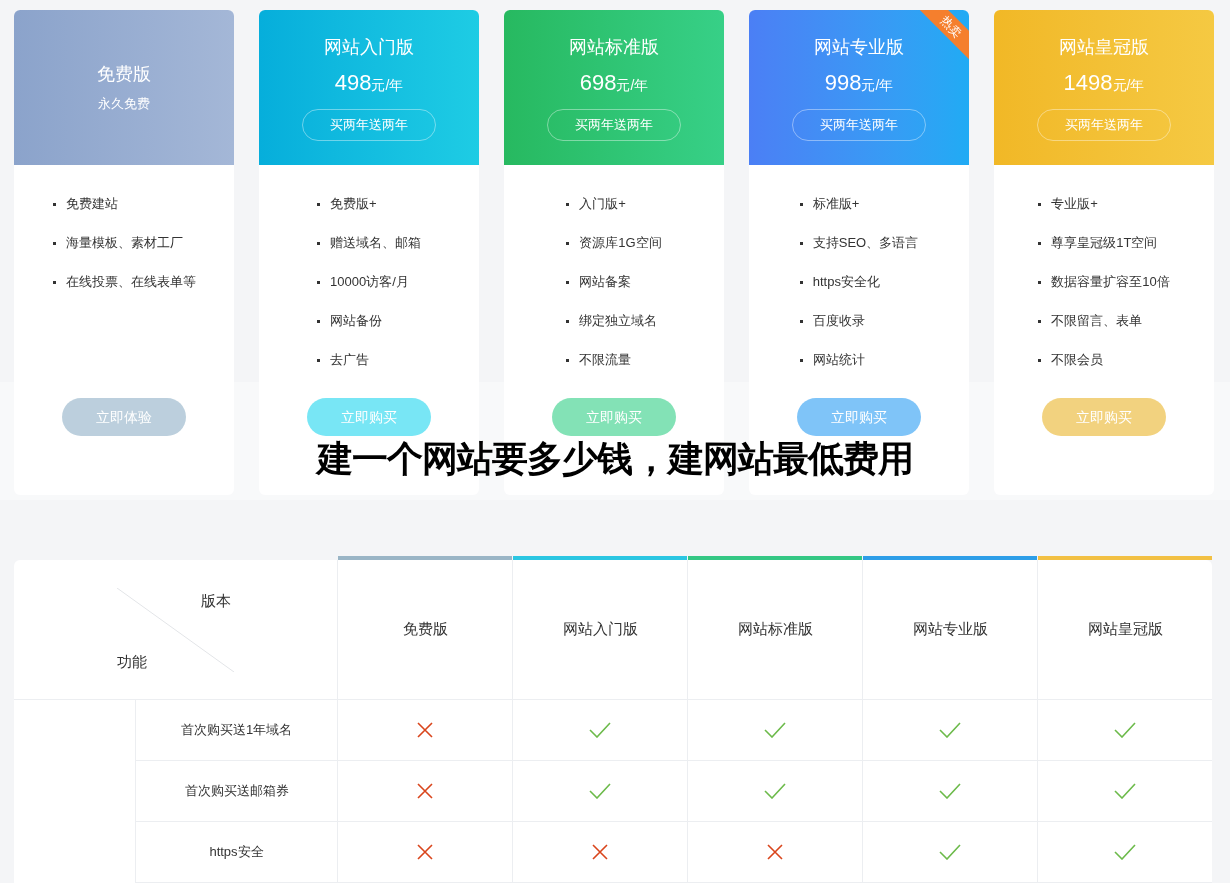  I want to click on plan-name: 免费版, so click(124, 74).